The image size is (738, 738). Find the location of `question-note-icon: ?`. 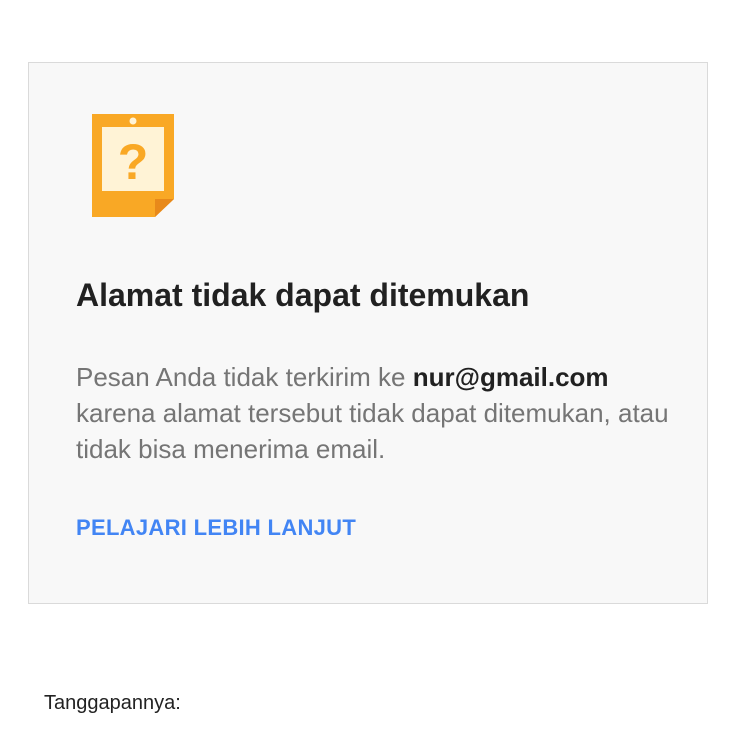

question-note-icon: ? is located at coordinates (134, 167).